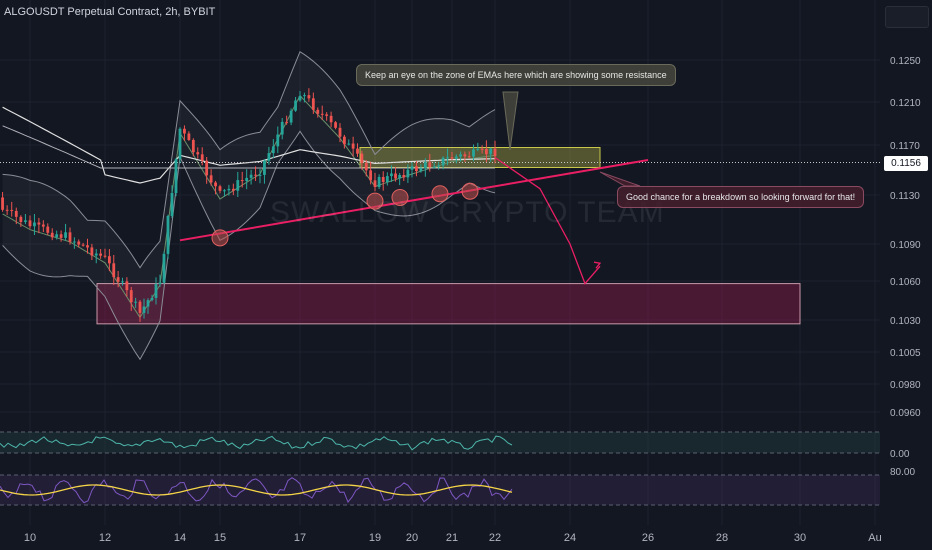 The image size is (932, 550). Describe the element at coordinates (648, 538) in the screenshot. I see `x-tick-label: 26` at that location.